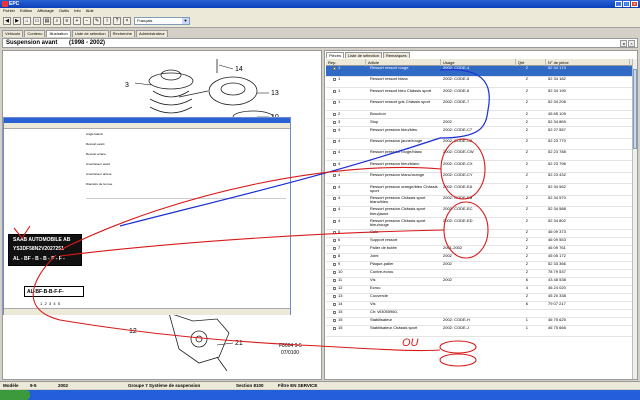  What do you see at coordinates (480, 298) in the screenshot?
I see `table-row: 13 Couvercle 2 45 20 338` at bounding box center [480, 298].